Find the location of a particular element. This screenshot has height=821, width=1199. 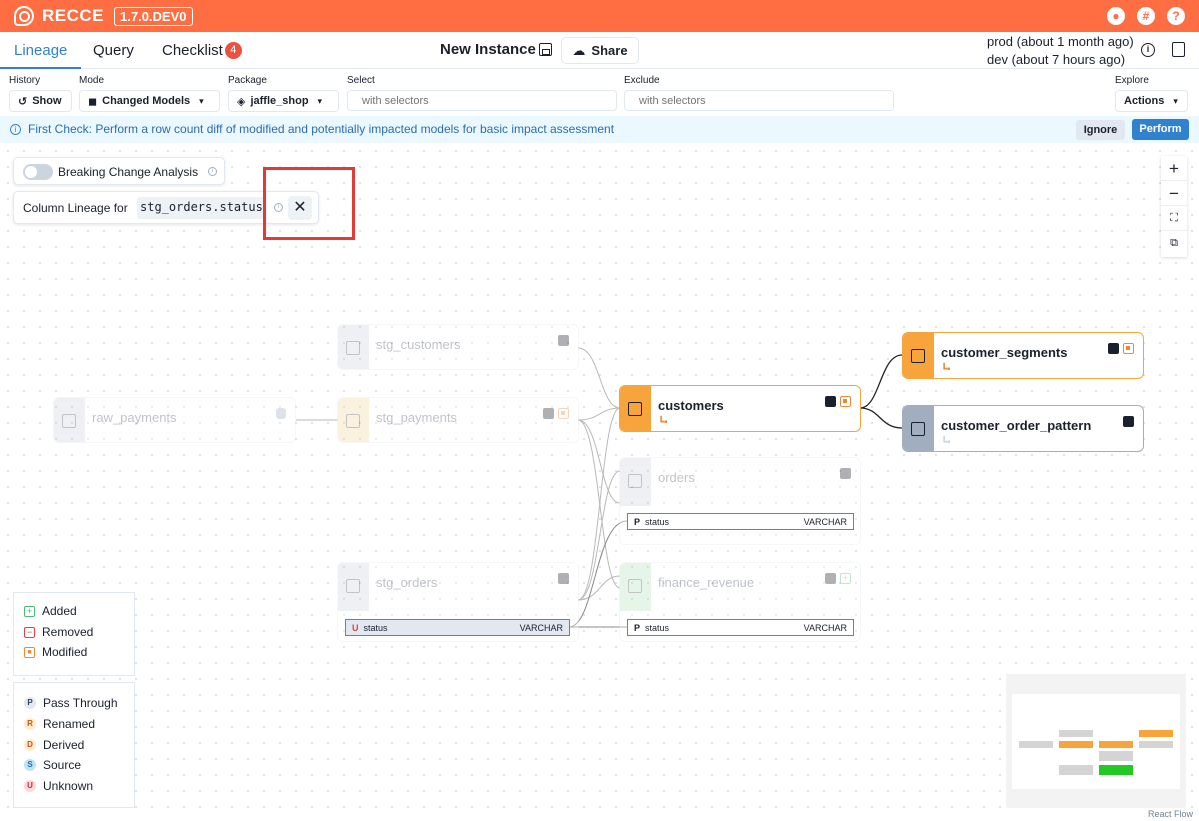

legend-label: Added is located at coordinates (59, 611).